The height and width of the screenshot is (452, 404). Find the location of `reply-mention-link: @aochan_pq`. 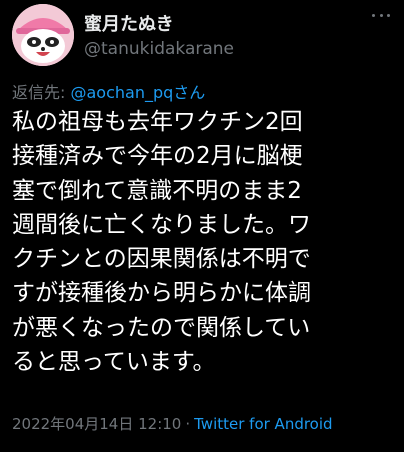

reply-mention-link: @aochan_pq is located at coordinates (121, 92).